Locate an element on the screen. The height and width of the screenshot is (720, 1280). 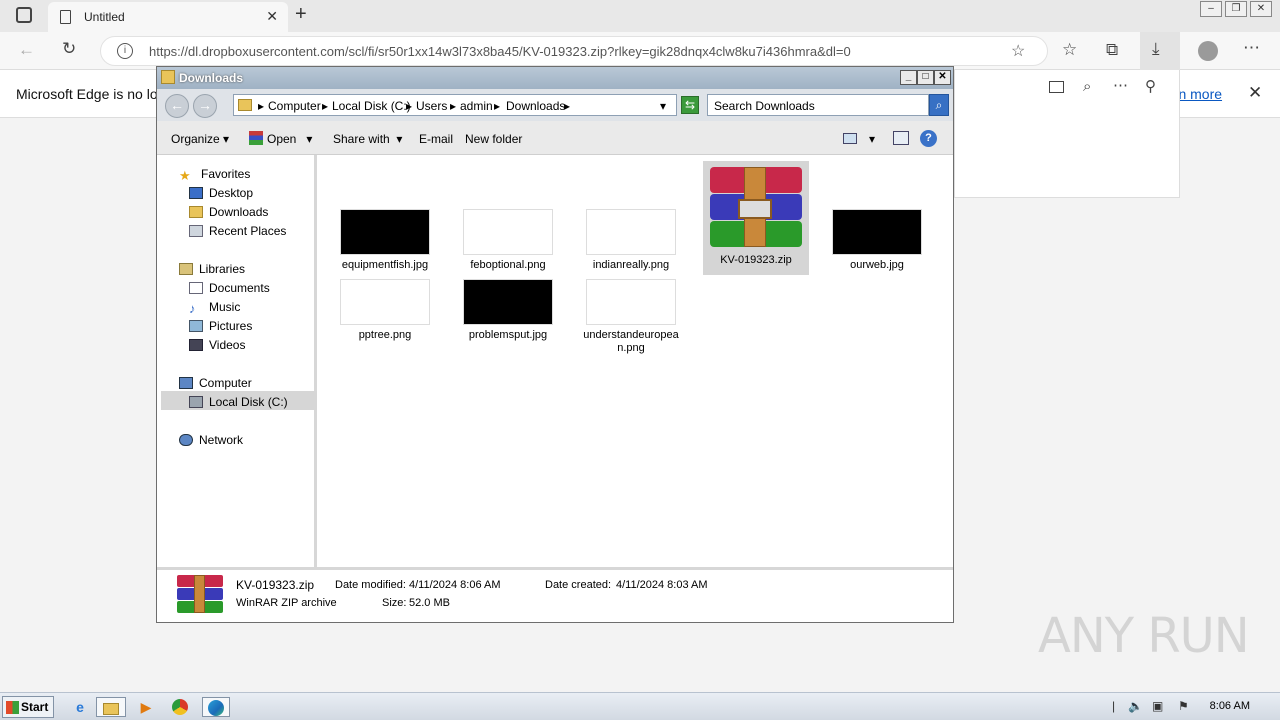
breadcrumb-computer: Computer is located at coordinates (294, 106).